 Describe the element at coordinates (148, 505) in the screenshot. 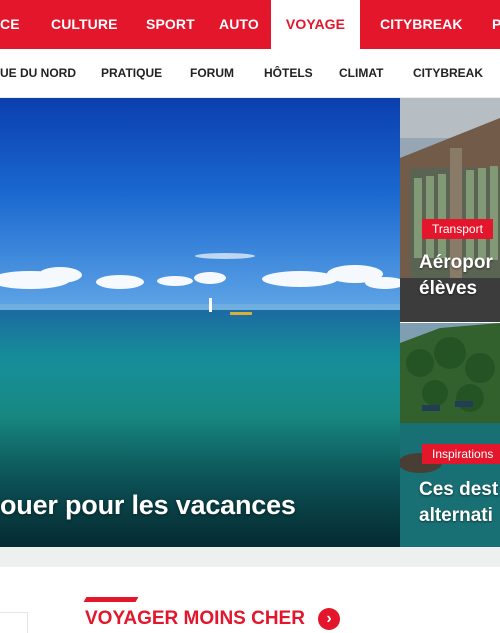

I see `hero-title: ouer pour les vacances` at that location.